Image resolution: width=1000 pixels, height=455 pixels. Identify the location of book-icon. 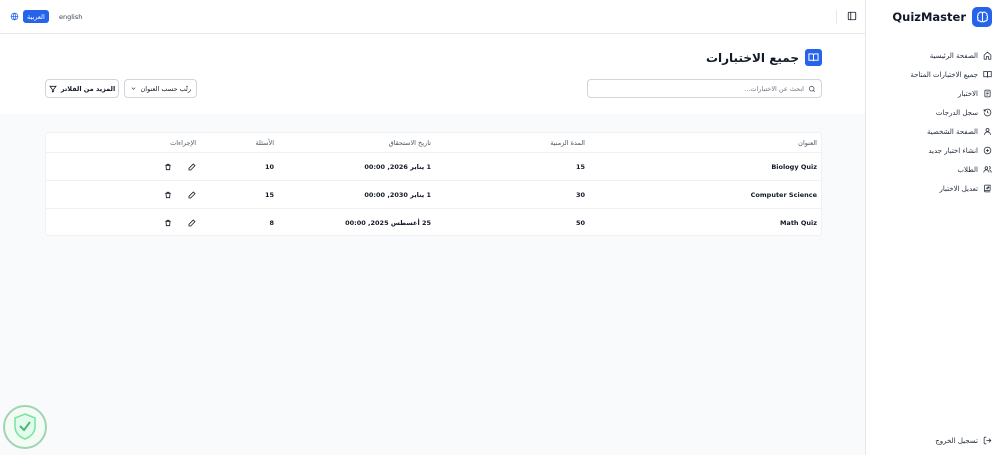
(987, 74).